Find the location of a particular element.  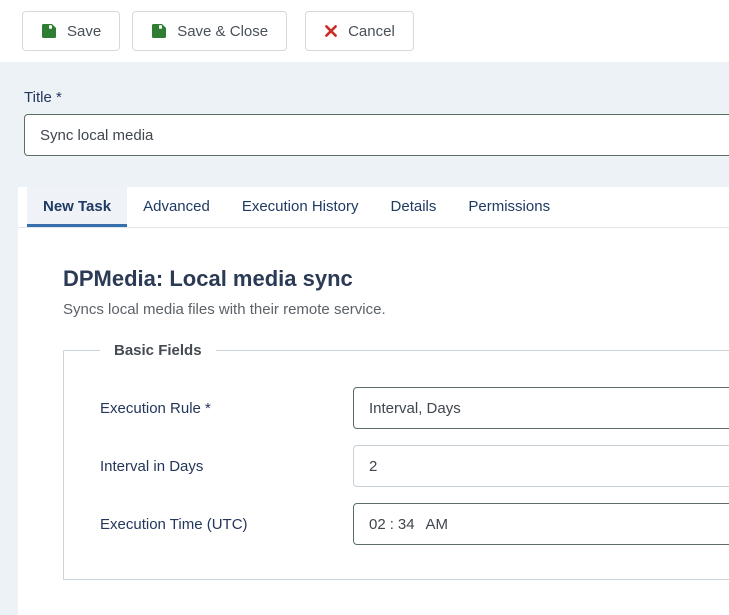

execution-time-meridiem: AM is located at coordinates (437, 524).